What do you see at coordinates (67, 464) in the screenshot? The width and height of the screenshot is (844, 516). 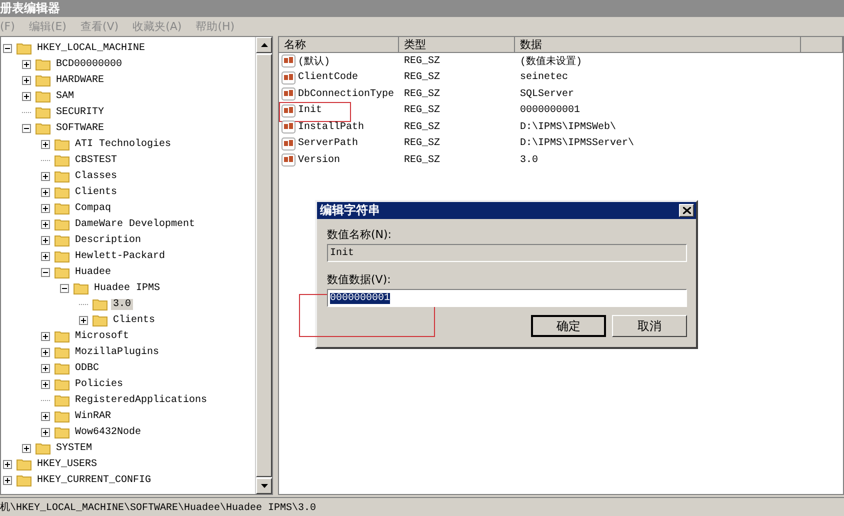 I see `tree-item: HKEY_USERS` at bounding box center [67, 464].